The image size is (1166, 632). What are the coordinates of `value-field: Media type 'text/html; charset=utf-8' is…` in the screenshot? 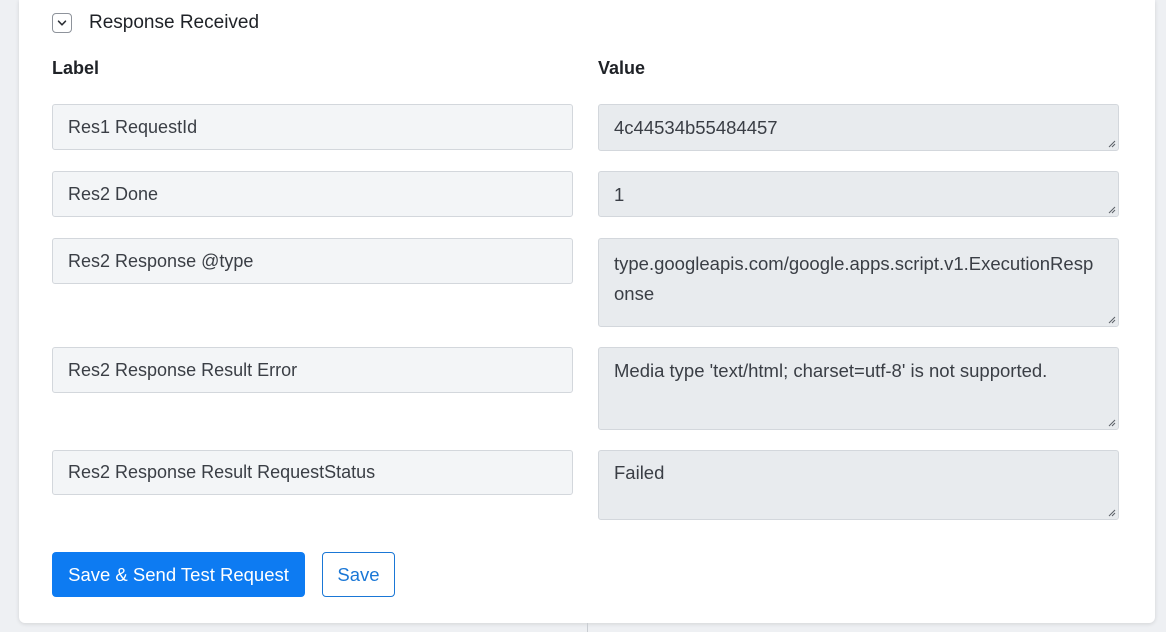 It's located at (858, 388).